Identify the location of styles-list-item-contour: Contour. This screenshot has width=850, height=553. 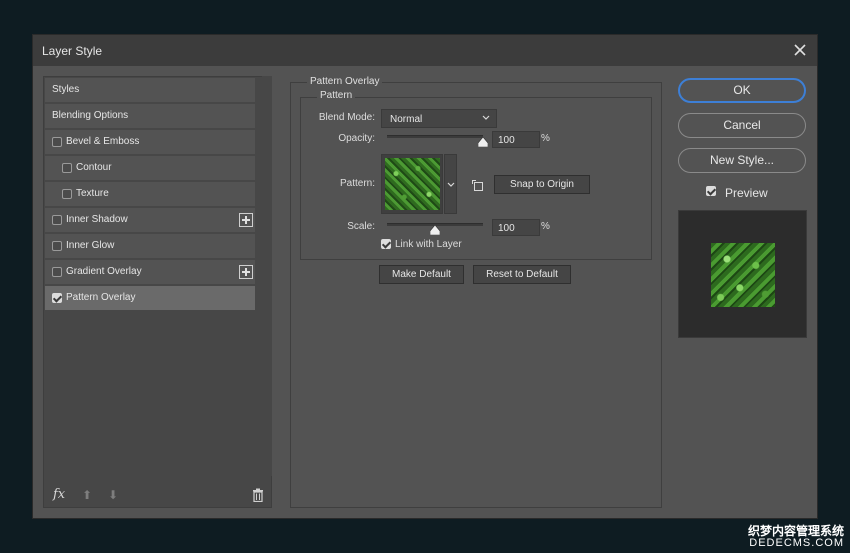
(150, 168).